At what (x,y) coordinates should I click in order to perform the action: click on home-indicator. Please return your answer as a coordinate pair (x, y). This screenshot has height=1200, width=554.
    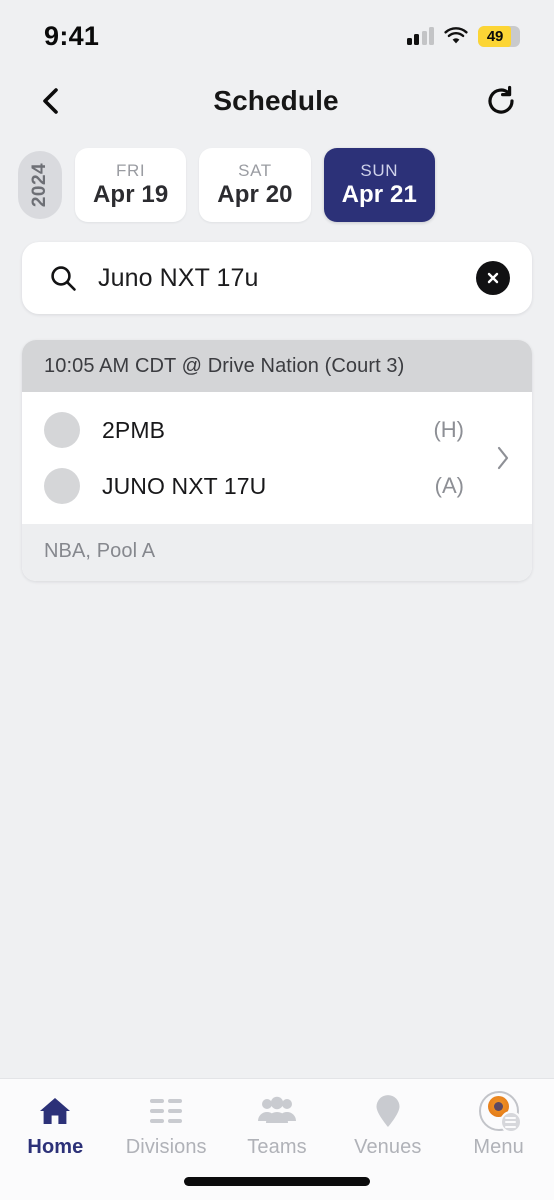
    Looking at the image, I should click on (277, 1181).